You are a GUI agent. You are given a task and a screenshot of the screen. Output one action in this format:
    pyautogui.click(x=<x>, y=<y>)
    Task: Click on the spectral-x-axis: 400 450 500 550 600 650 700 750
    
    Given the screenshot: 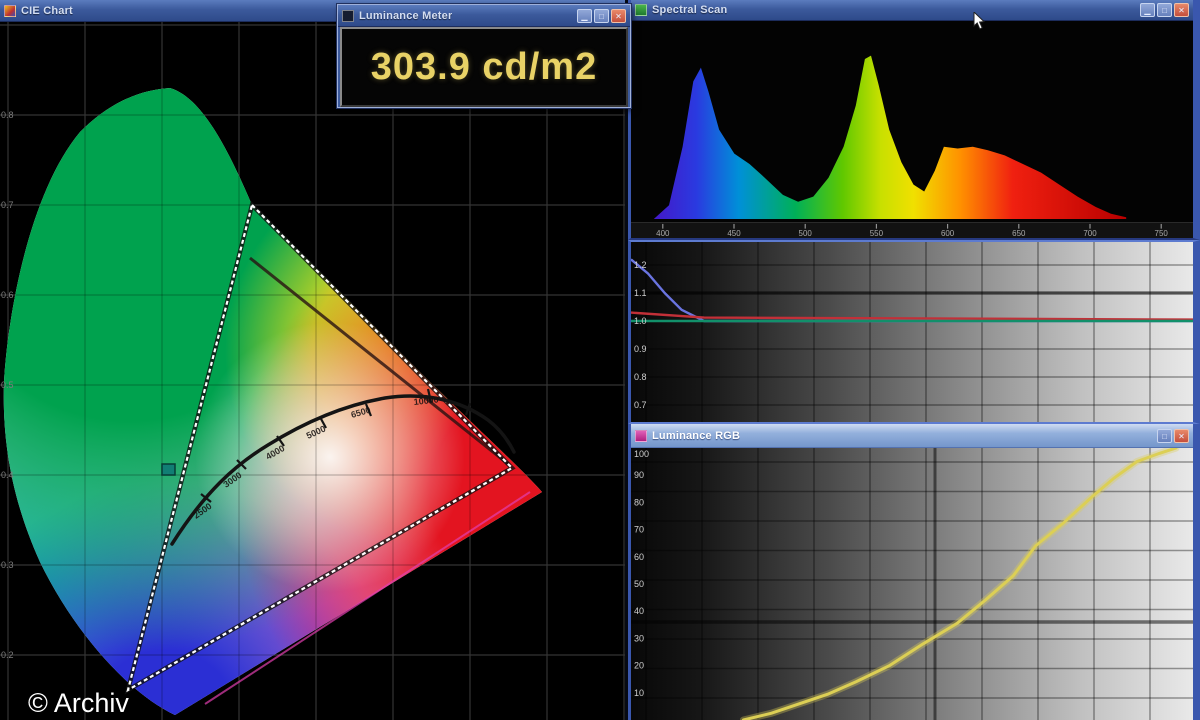 What is the action you would take?
    pyautogui.click(x=912, y=230)
    